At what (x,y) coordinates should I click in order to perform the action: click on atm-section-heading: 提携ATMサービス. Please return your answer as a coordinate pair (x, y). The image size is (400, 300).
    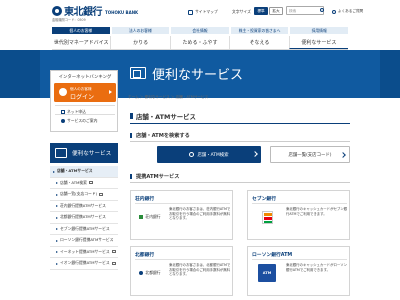
    Looking at the image, I should click on (154, 176).